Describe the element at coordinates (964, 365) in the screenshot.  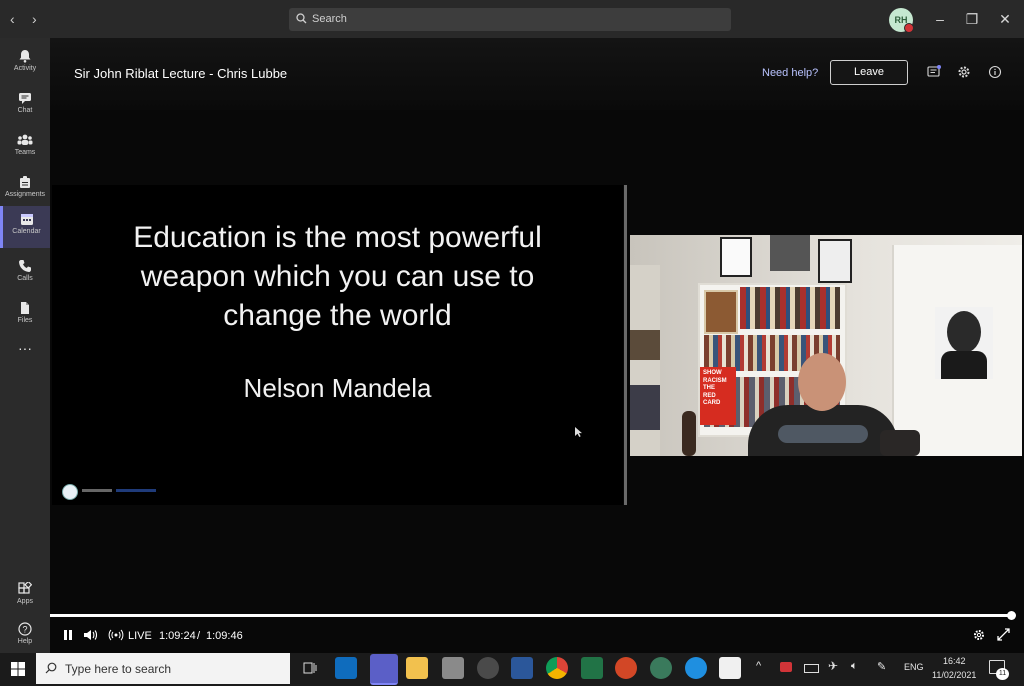
I see `portrait-shoulders` at that location.